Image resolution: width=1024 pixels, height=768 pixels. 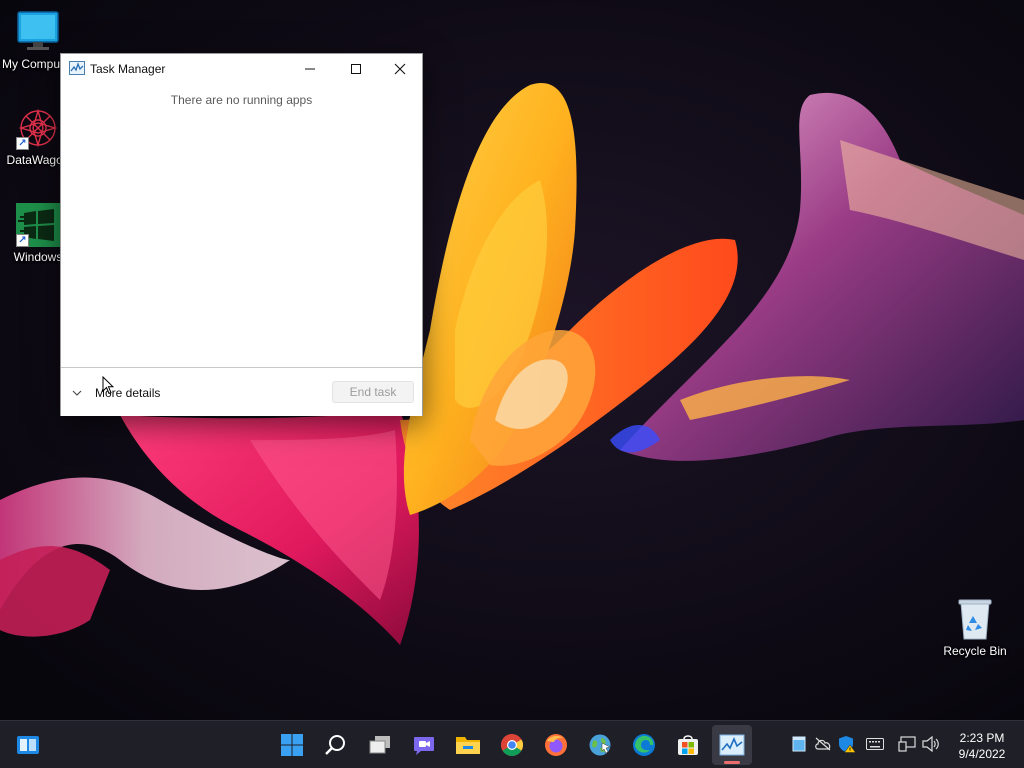 I want to click on end-task-button: End task, so click(x=373, y=392).